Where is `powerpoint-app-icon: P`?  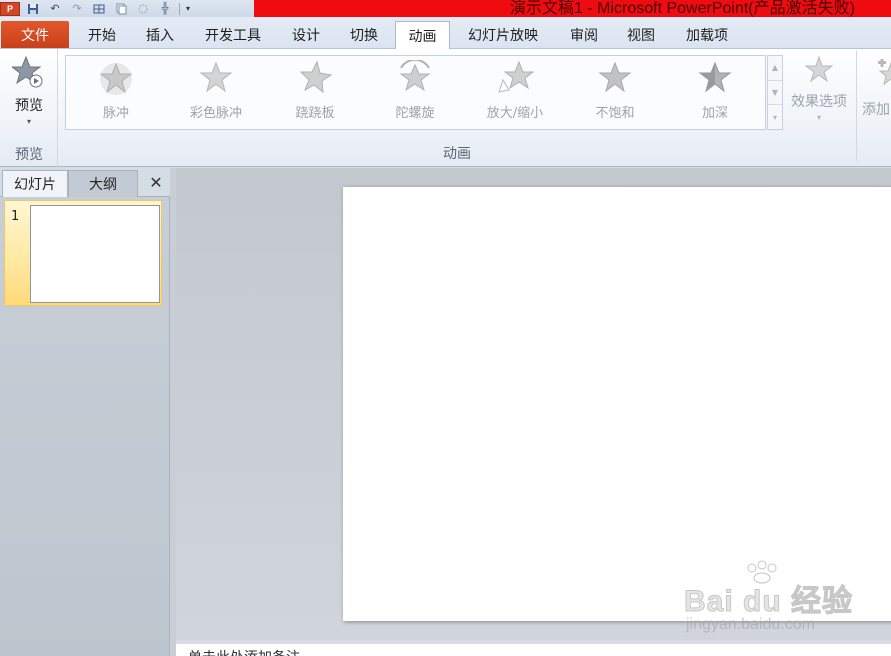
powerpoint-app-icon: P is located at coordinates (10, 8).